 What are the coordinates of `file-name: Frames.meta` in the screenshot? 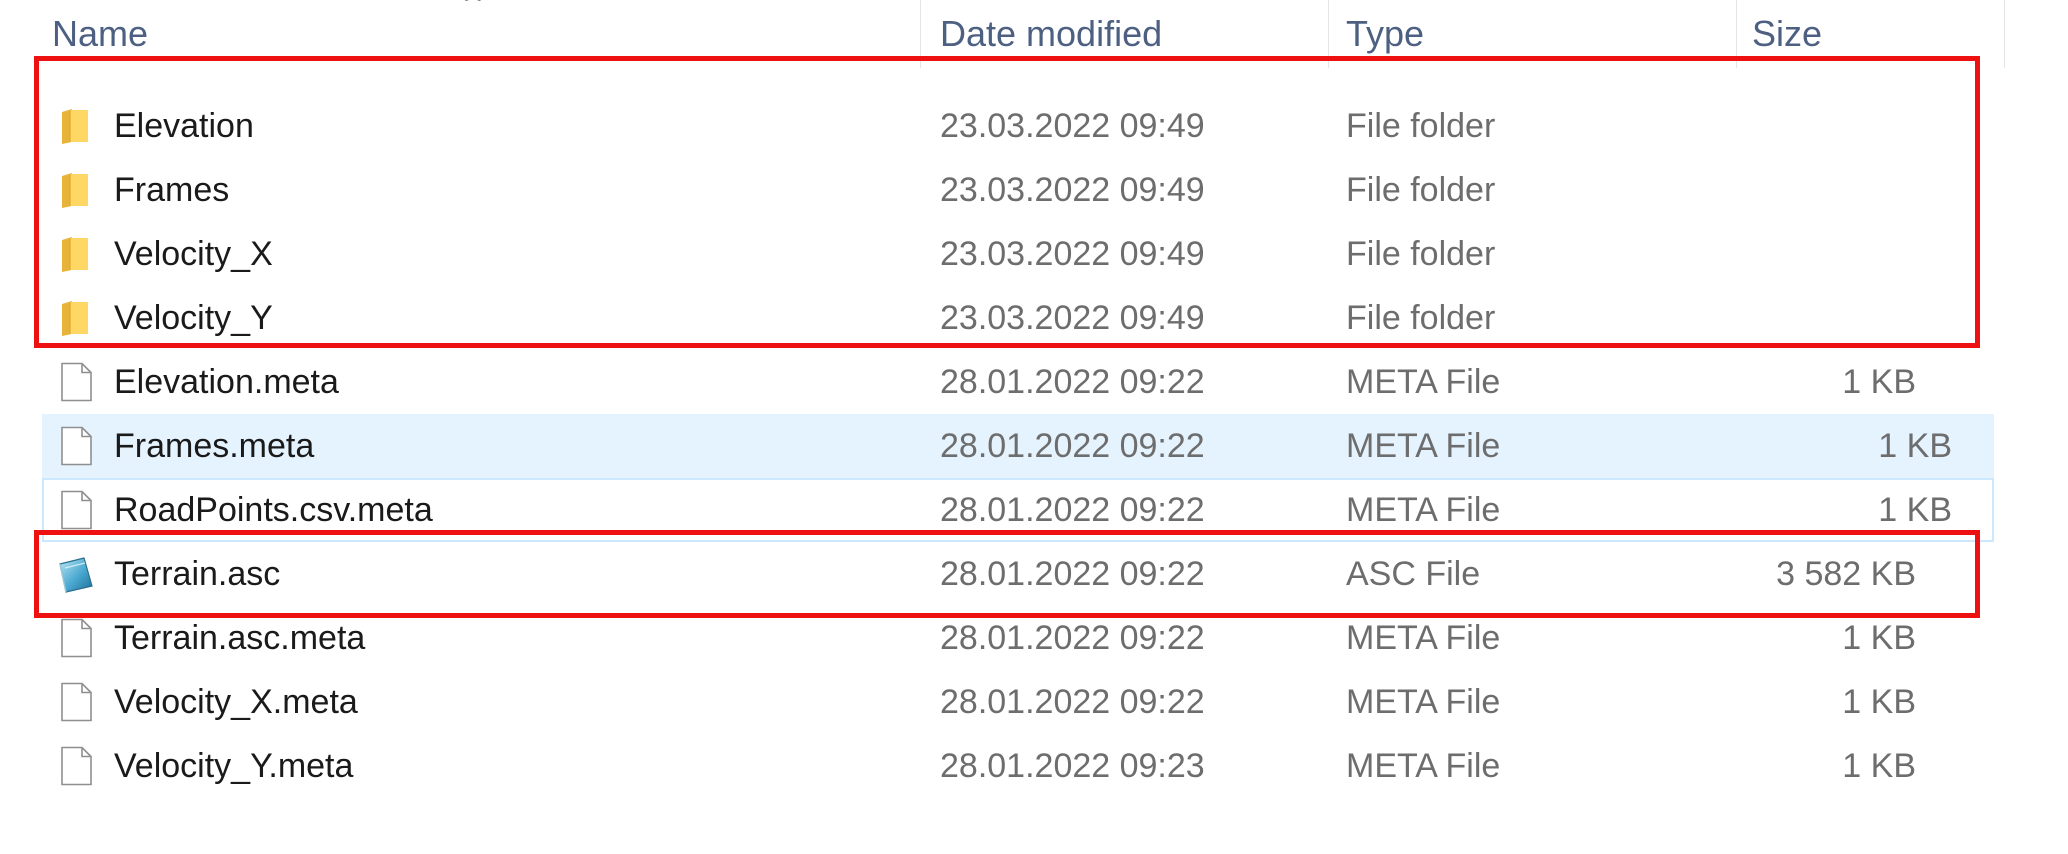 It's located at (214, 446).